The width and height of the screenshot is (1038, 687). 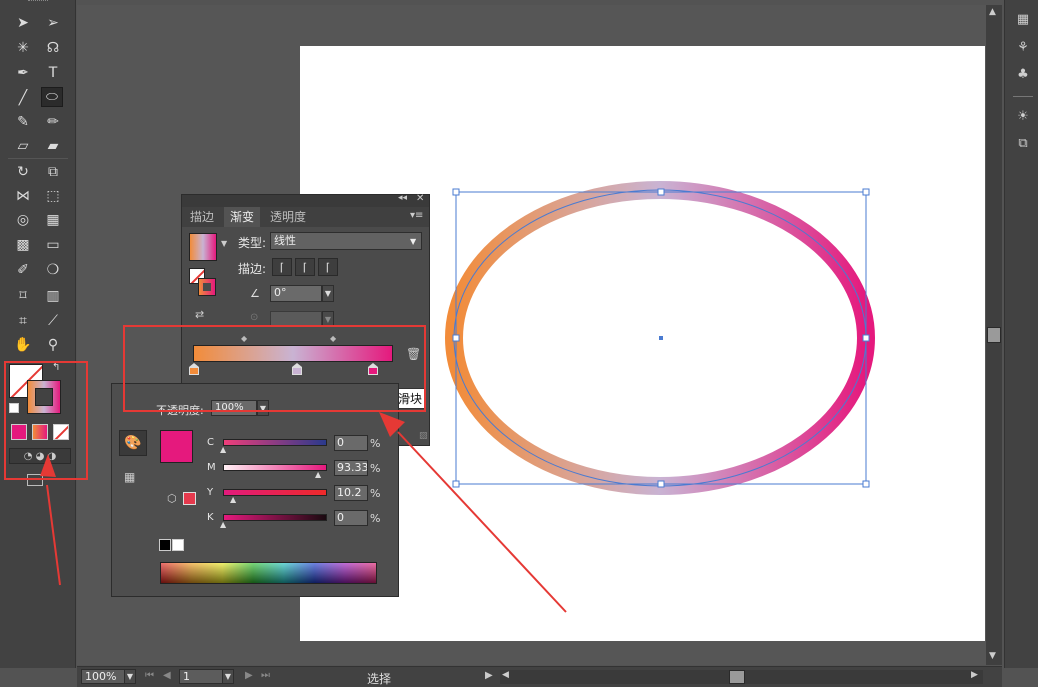 I want to click on vertical-scroll-thumb, so click(x=994, y=335).